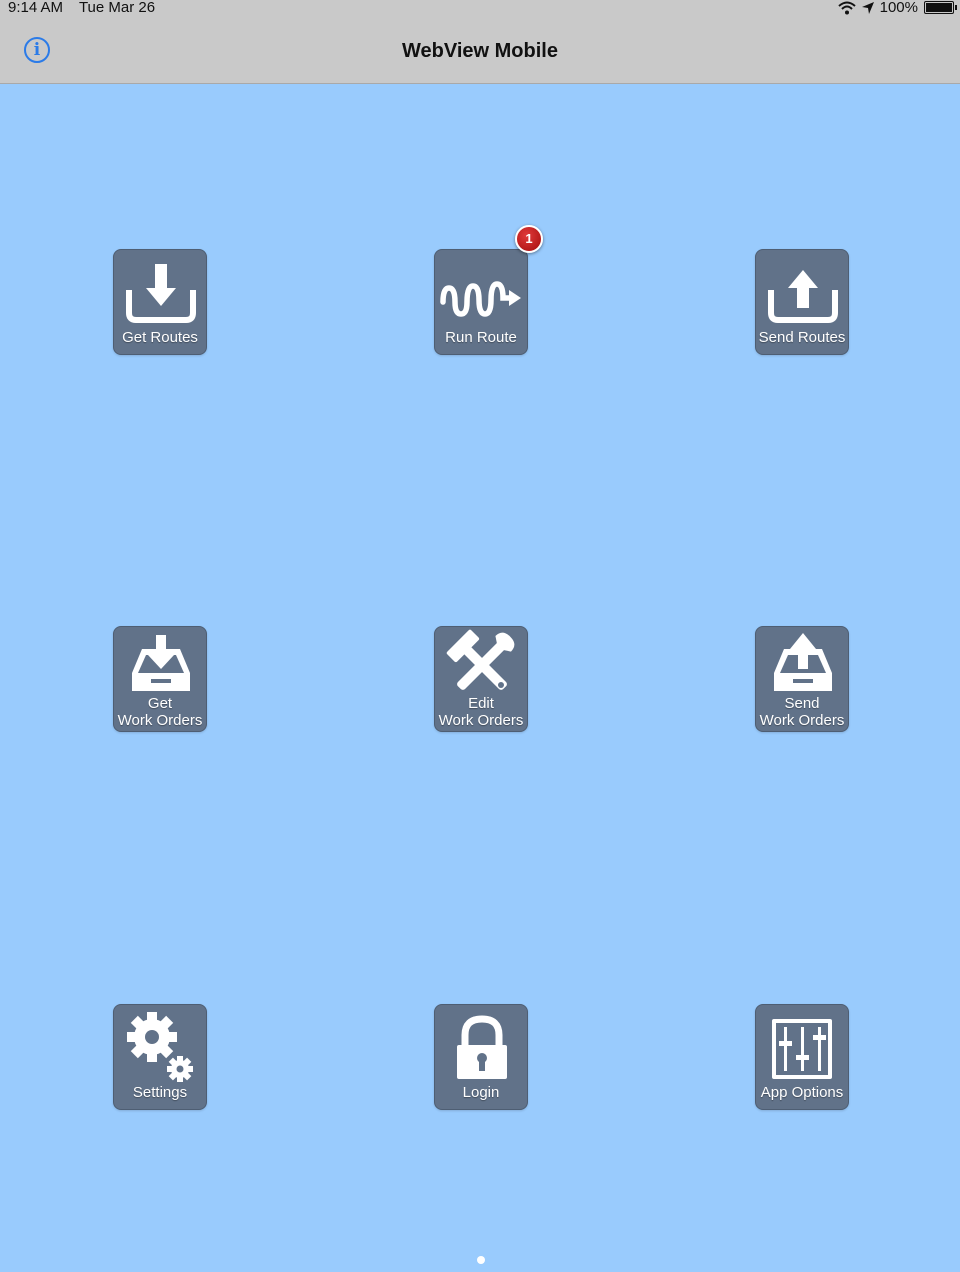  I want to click on send-work-orders-button: Send Work Orders, so click(802, 679).